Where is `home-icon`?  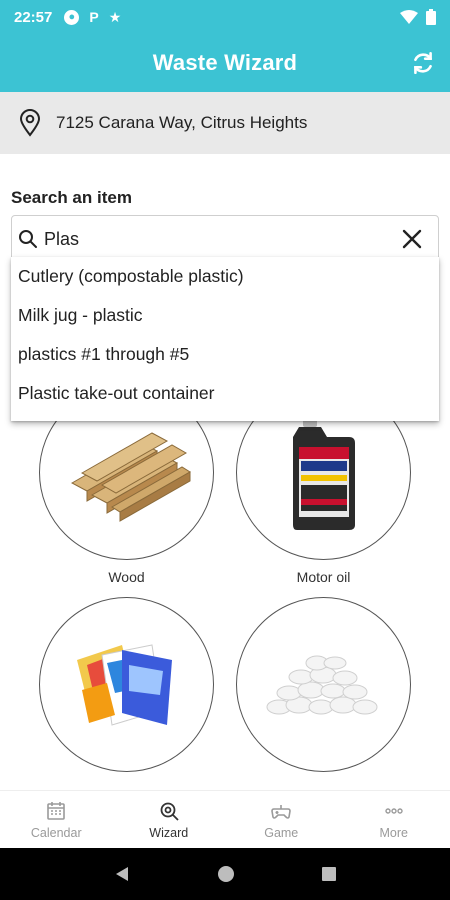 home-icon is located at coordinates (226, 874).